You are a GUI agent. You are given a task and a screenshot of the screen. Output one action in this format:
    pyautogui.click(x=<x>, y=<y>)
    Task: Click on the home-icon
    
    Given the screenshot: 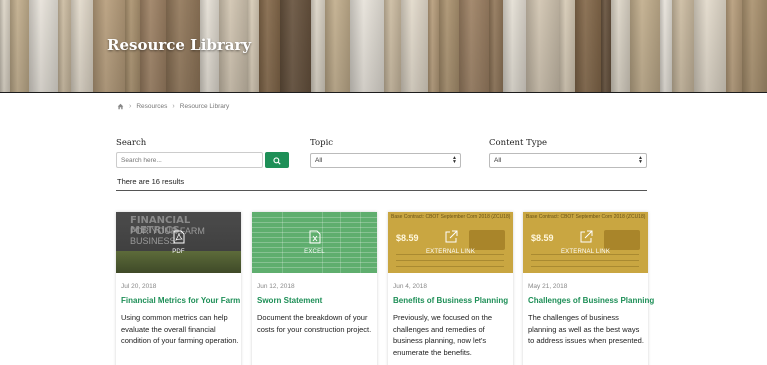 What is the action you would take?
    pyautogui.click(x=120, y=106)
    